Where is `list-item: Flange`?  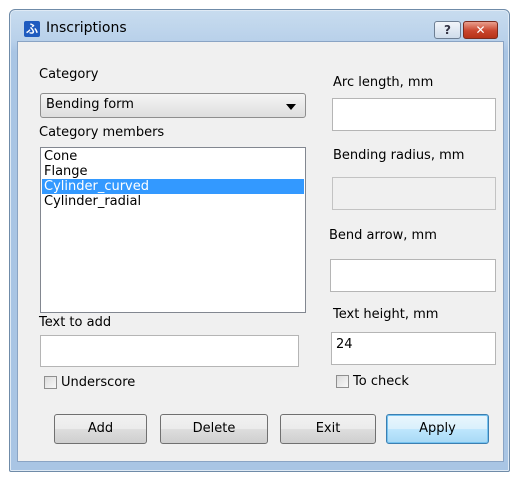 list-item: Flange is located at coordinates (173, 171).